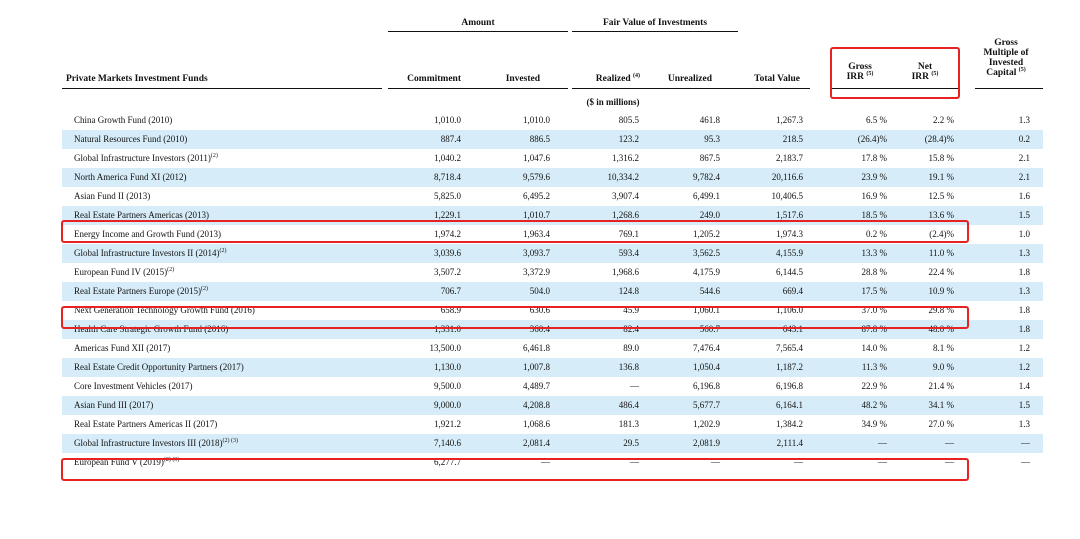 The width and height of the screenshot is (1080, 539). Describe the element at coordinates (706, 386) in the screenshot. I see `cell-unrealized: 6,196.8` at that location.